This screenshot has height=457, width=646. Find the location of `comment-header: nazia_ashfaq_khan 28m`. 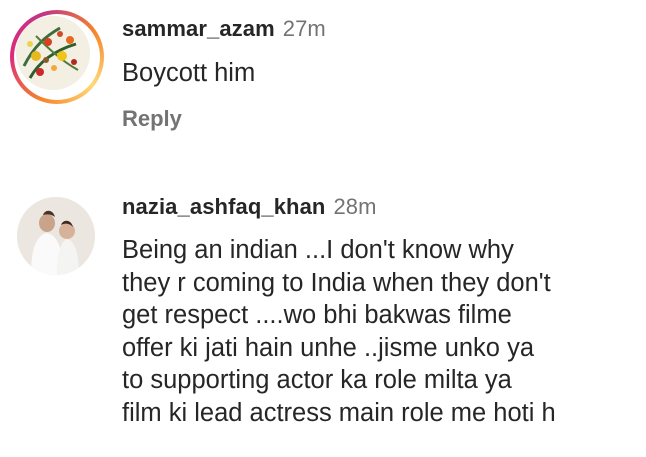

comment-header: nazia_ashfaq_khan 28m is located at coordinates (249, 207).